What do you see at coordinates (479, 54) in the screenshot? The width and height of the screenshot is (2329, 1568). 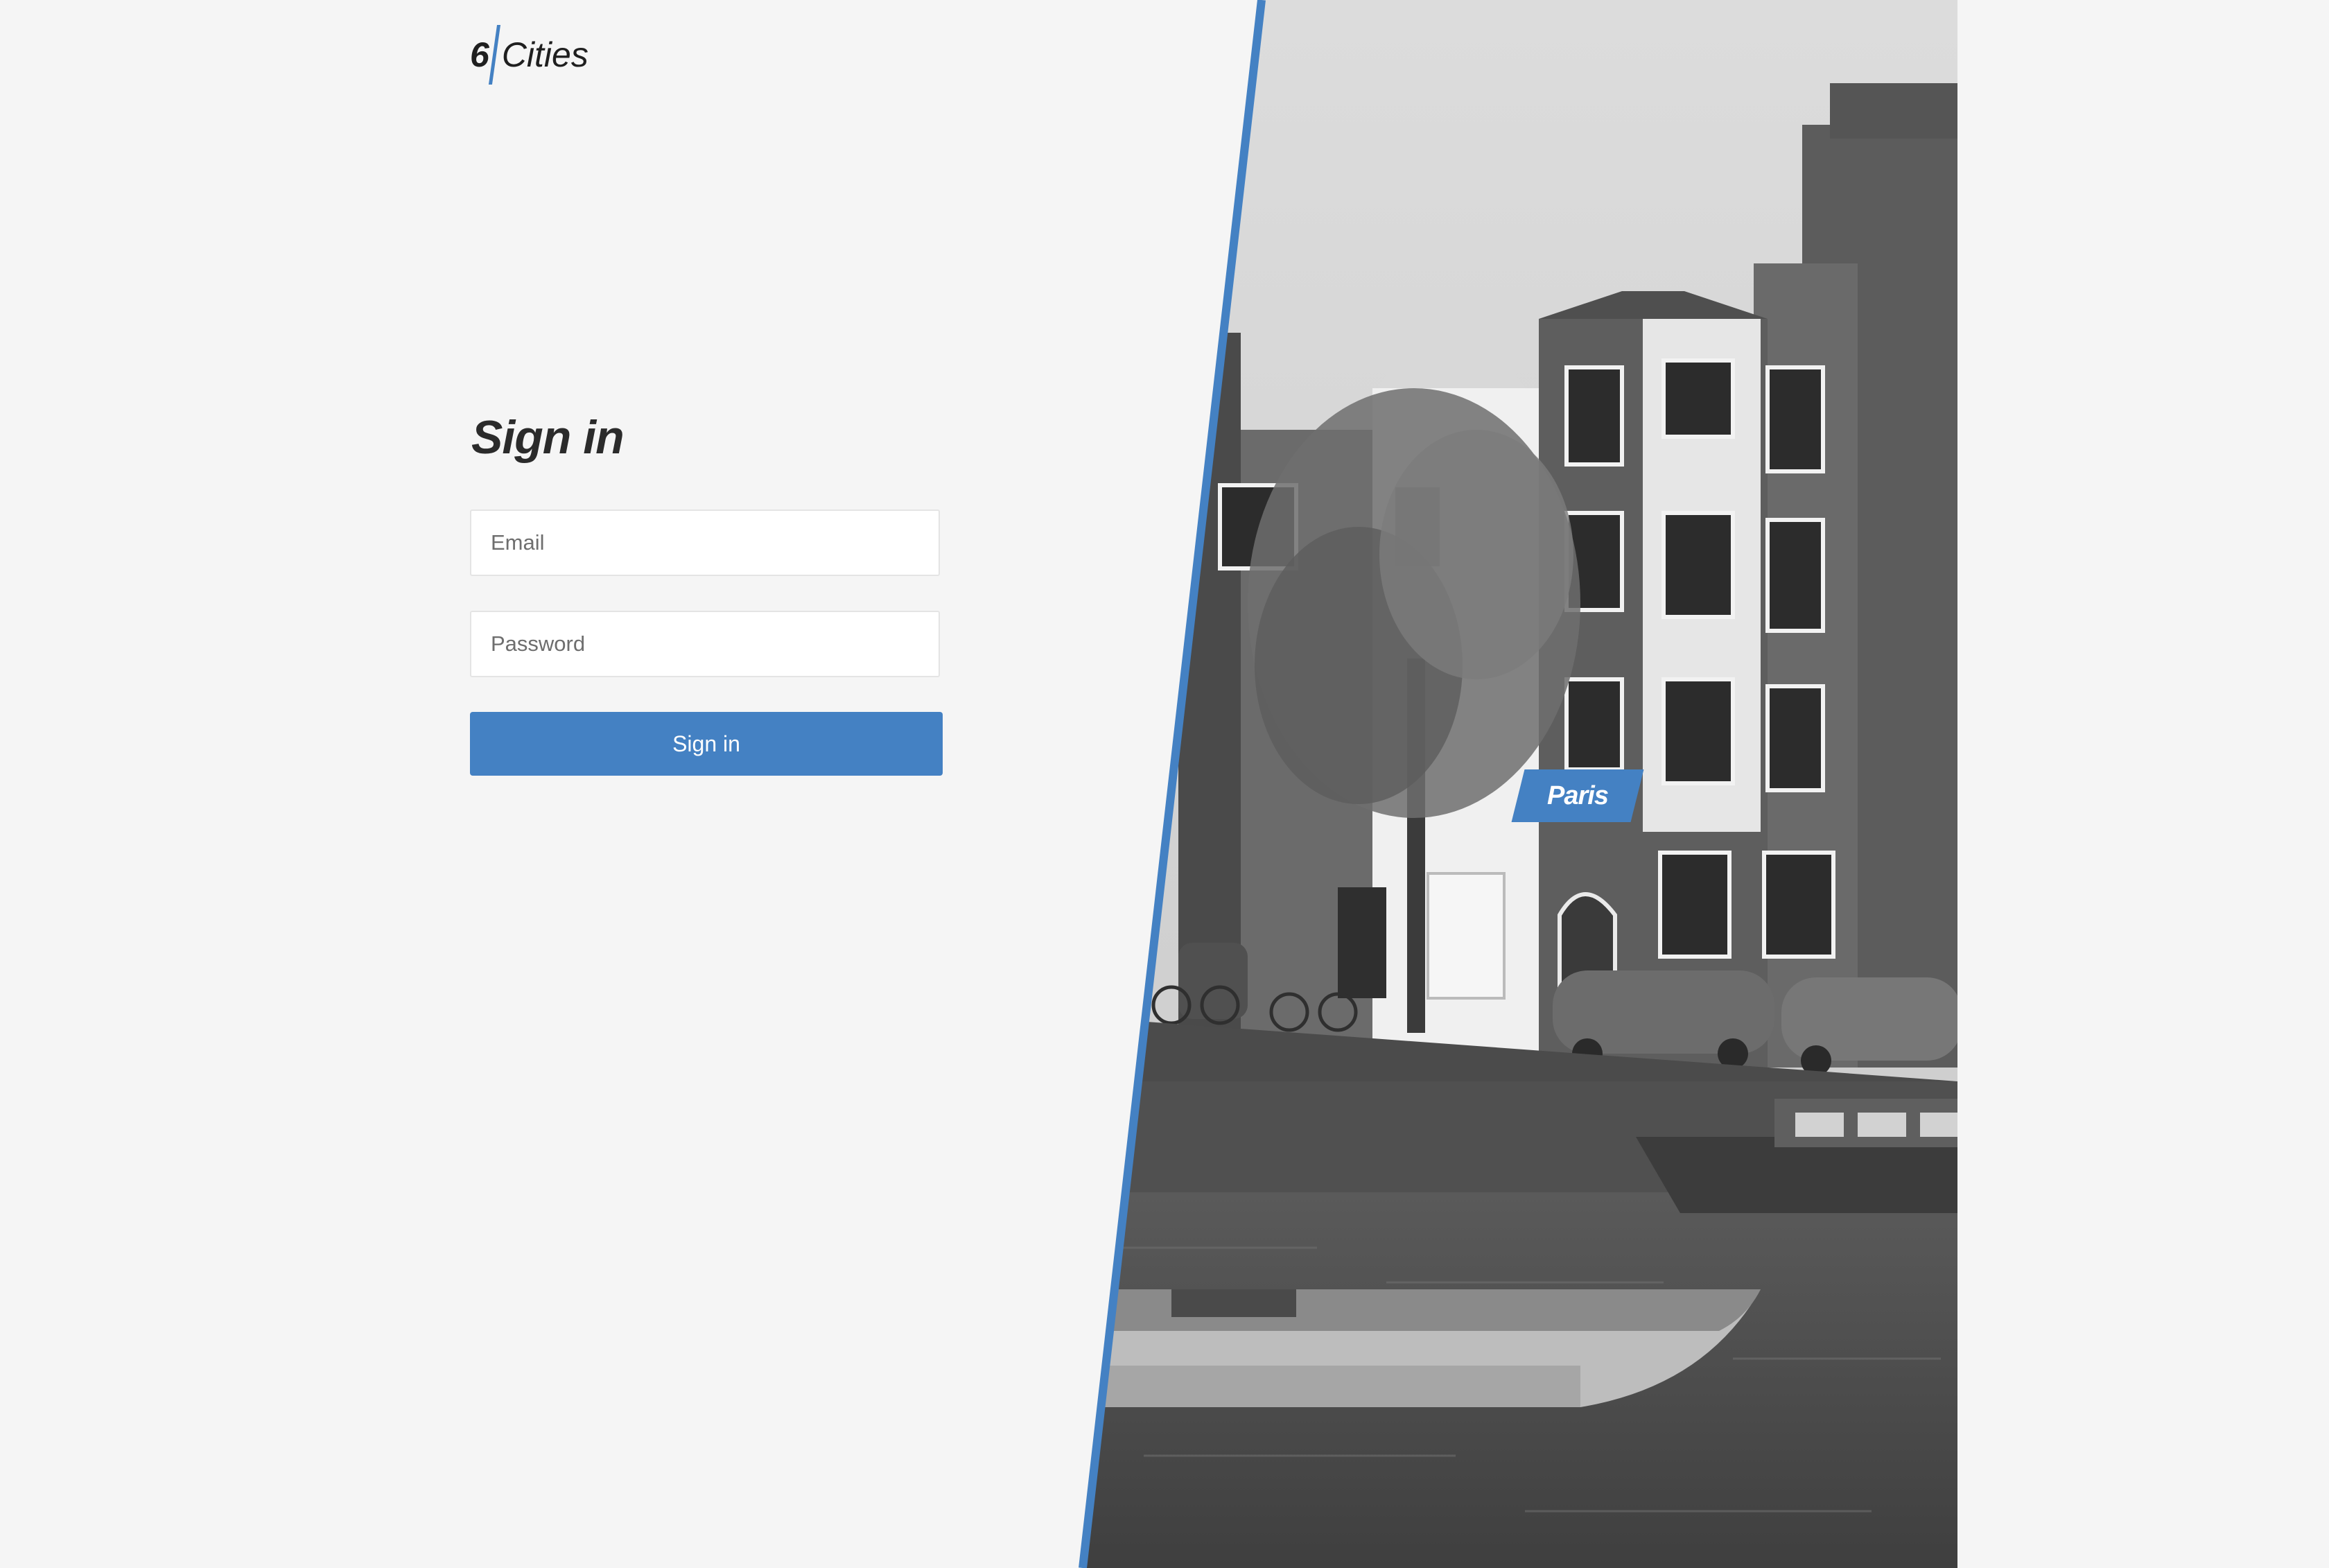 I see `logo-number: 6` at bounding box center [479, 54].